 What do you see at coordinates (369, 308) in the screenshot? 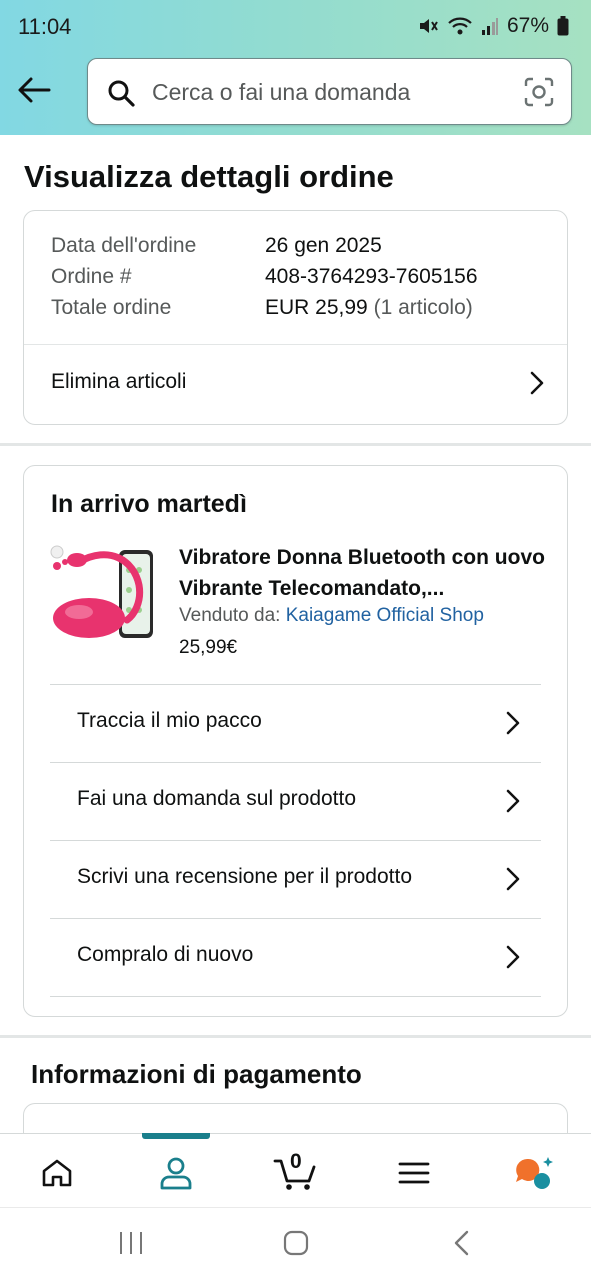
I see `order-total-value: EUR 25,99 (1 articolo)` at bounding box center [369, 308].